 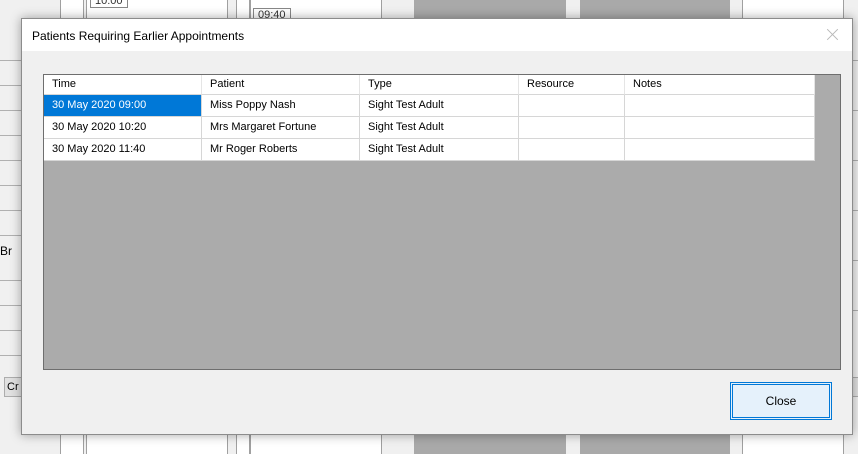 What do you see at coordinates (437, 35) in the screenshot?
I see `dialog-title-bar: Patients Requiring Earlier Appointments` at bounding box center [437, 35].